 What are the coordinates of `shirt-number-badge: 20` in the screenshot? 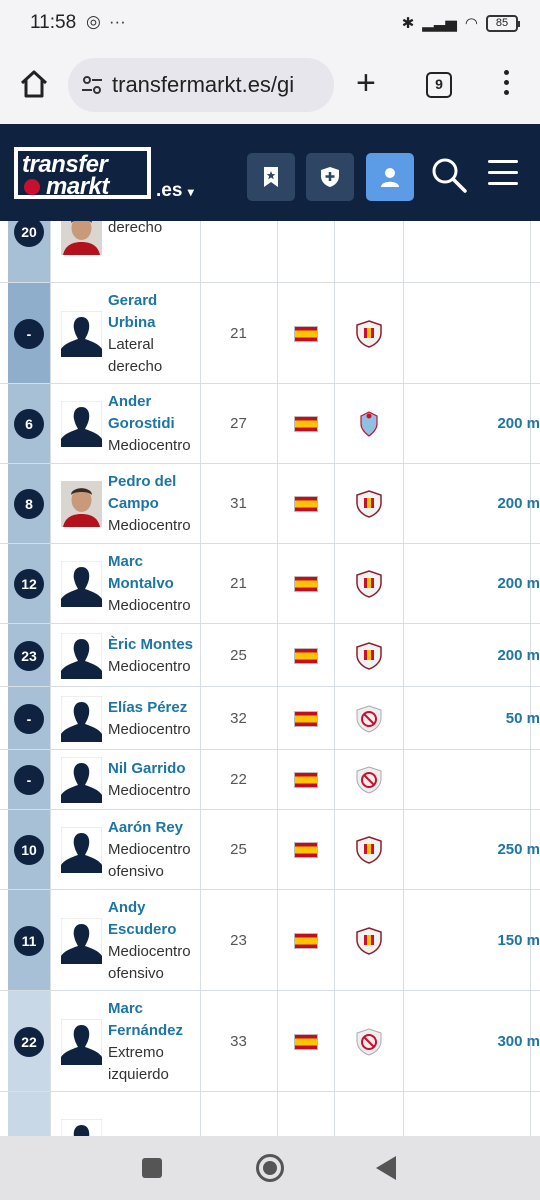 It's located at (29, 234).